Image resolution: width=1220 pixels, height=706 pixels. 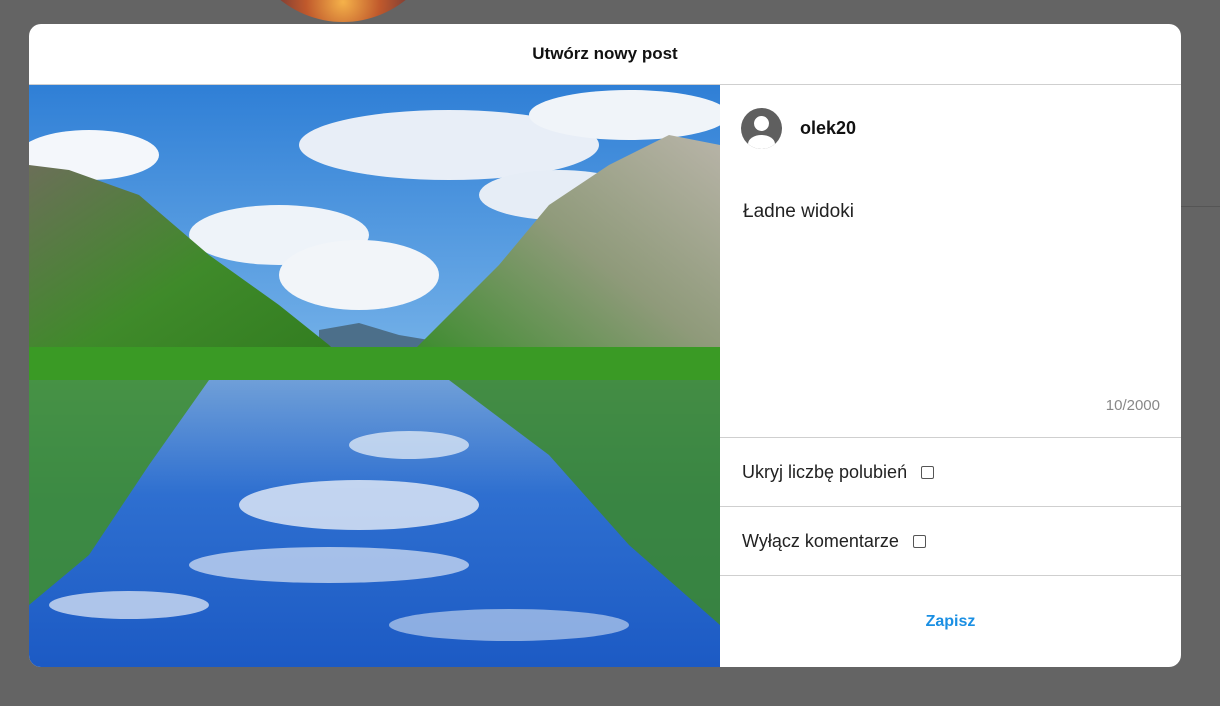 I want to click on user-avatar-icon, so click(x=761, y=128).